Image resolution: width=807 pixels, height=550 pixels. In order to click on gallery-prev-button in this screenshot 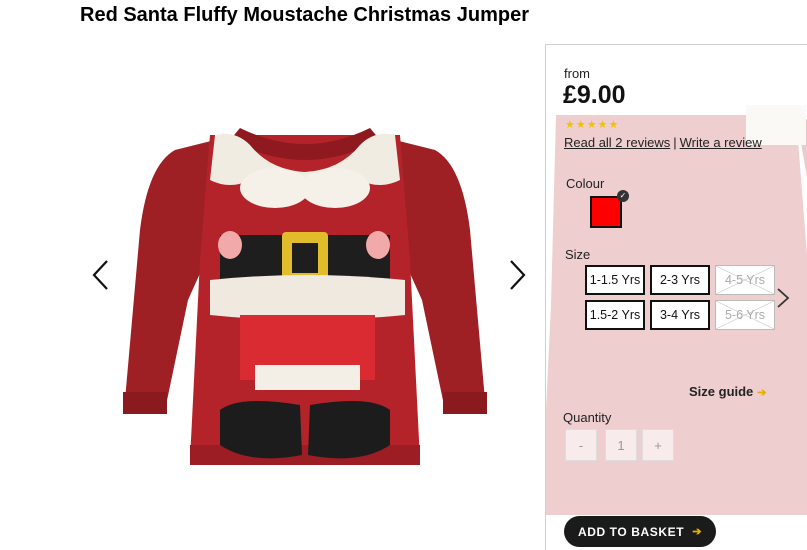, I will do `click(100, 275)`.